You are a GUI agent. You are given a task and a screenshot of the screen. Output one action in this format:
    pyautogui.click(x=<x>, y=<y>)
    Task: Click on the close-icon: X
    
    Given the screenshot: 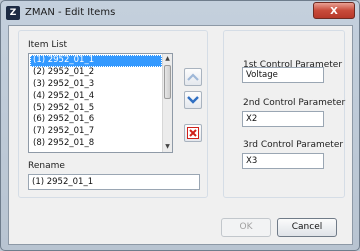 What is the action you would take?
    pyautogui.click(x=334, y=11)
    